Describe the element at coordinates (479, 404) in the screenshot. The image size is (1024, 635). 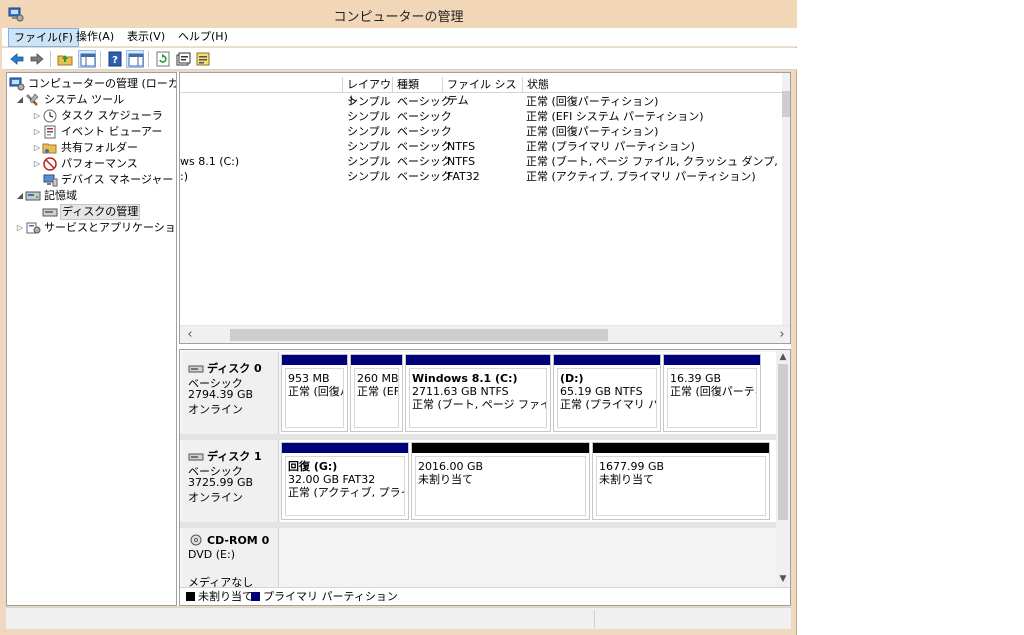
I see `partition-status: 正常 (ブート, ページ ファイル, ク` at that location.